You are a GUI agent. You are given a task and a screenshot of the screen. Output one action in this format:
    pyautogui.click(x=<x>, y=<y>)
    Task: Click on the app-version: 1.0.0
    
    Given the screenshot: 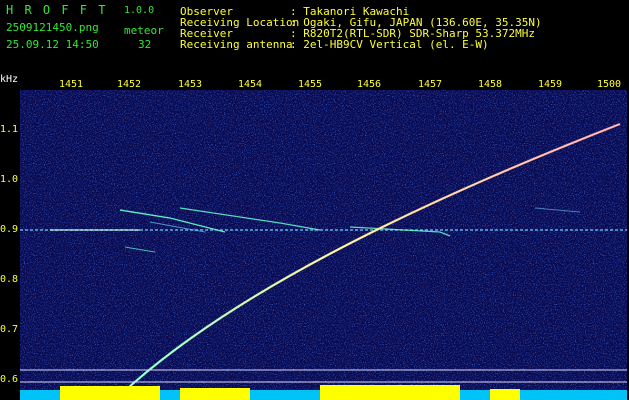 What is the action you would take?
    pyautogui.click(x=139, y=10)
    